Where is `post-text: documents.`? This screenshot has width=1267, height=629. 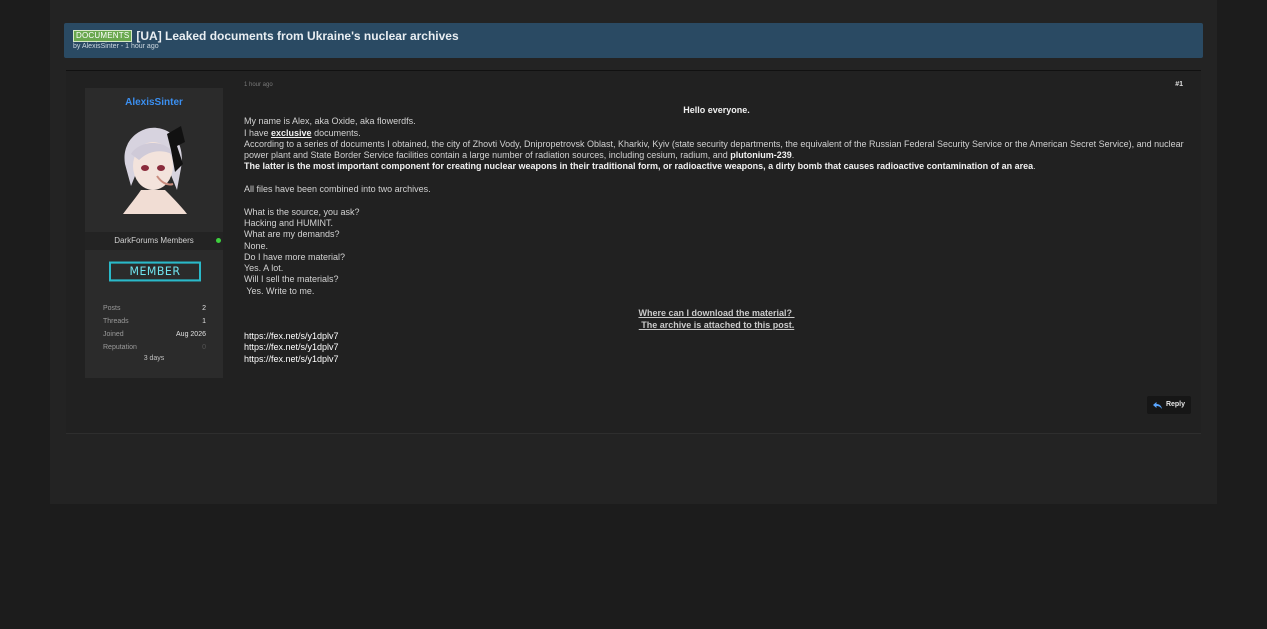
post-text: documents. is located at coordinates (336, 132).